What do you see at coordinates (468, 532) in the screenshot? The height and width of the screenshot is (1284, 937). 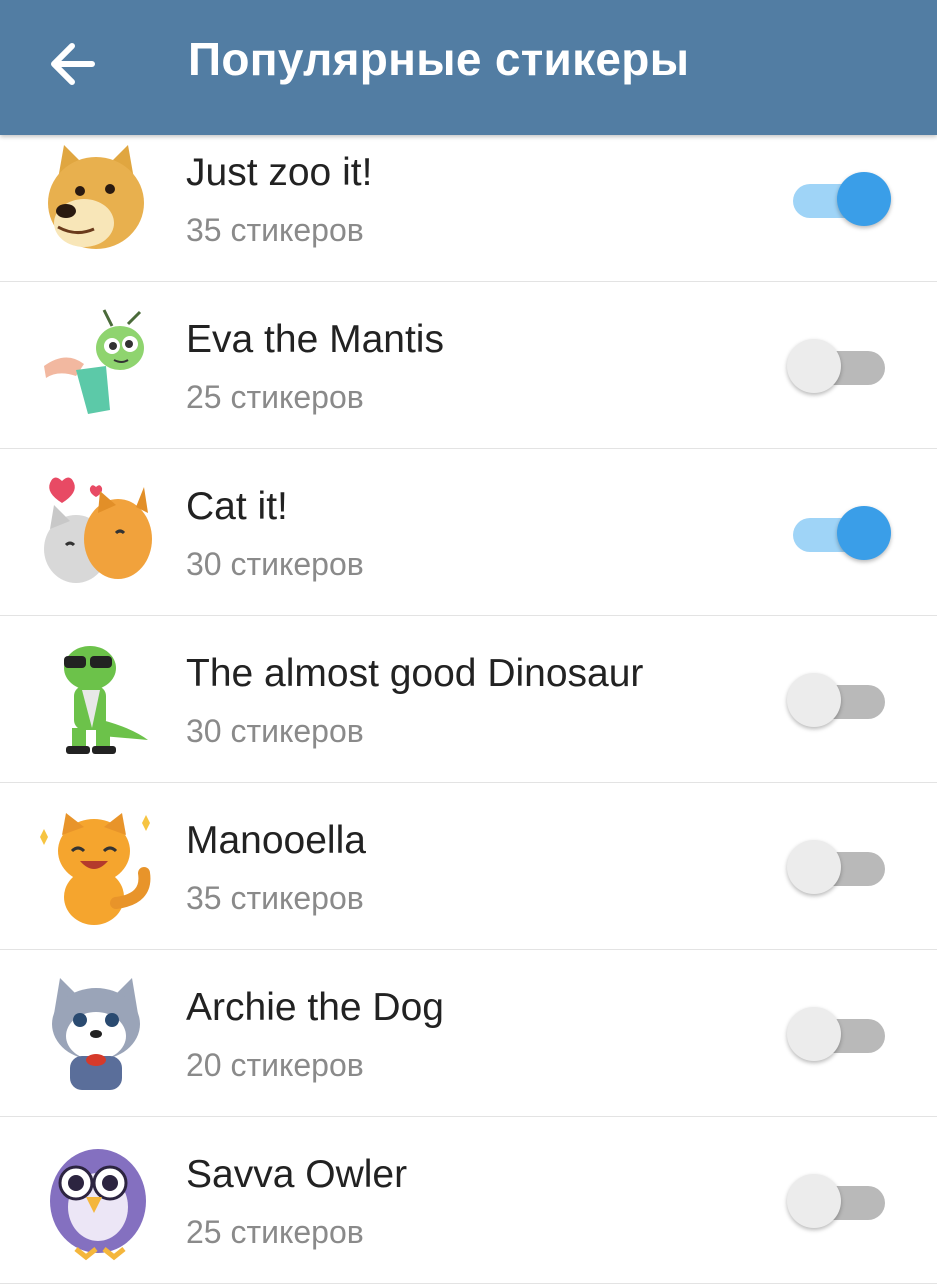 I see `sticker-pack-row: Cat it! 30 стикеров` at bounding box center [468, 532].